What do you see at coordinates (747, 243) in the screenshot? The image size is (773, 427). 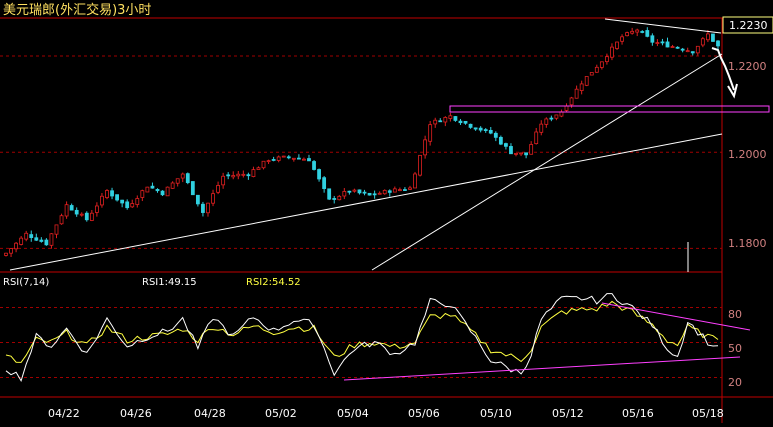 I see `price-tick-label: 1.1800` at bounding box center [747, 243].